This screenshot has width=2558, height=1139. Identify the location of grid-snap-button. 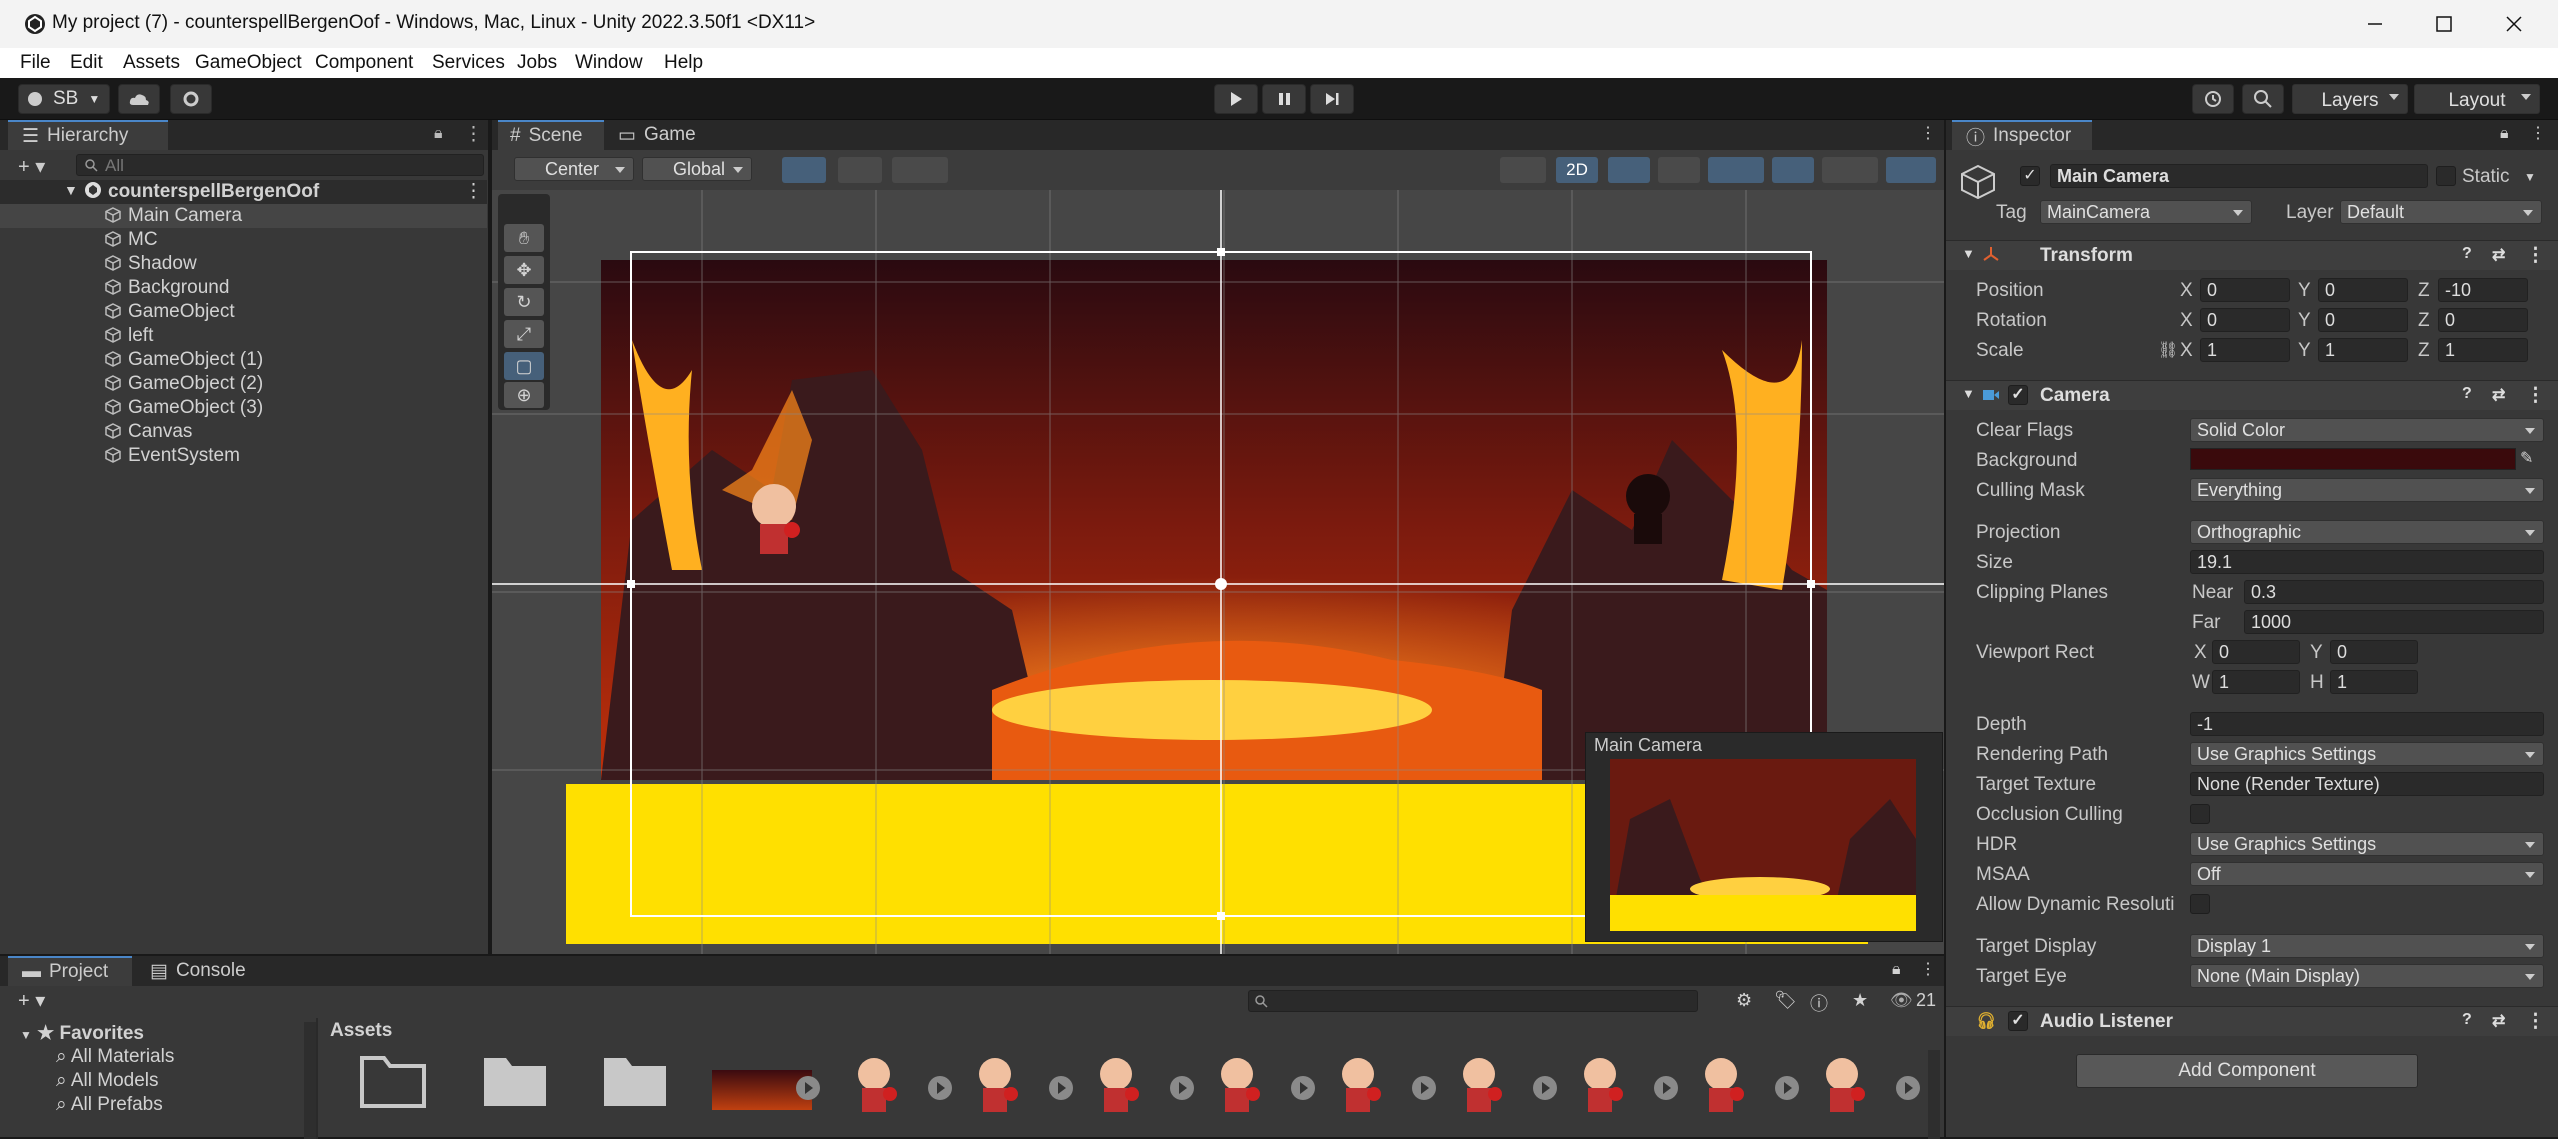
(804, 170).